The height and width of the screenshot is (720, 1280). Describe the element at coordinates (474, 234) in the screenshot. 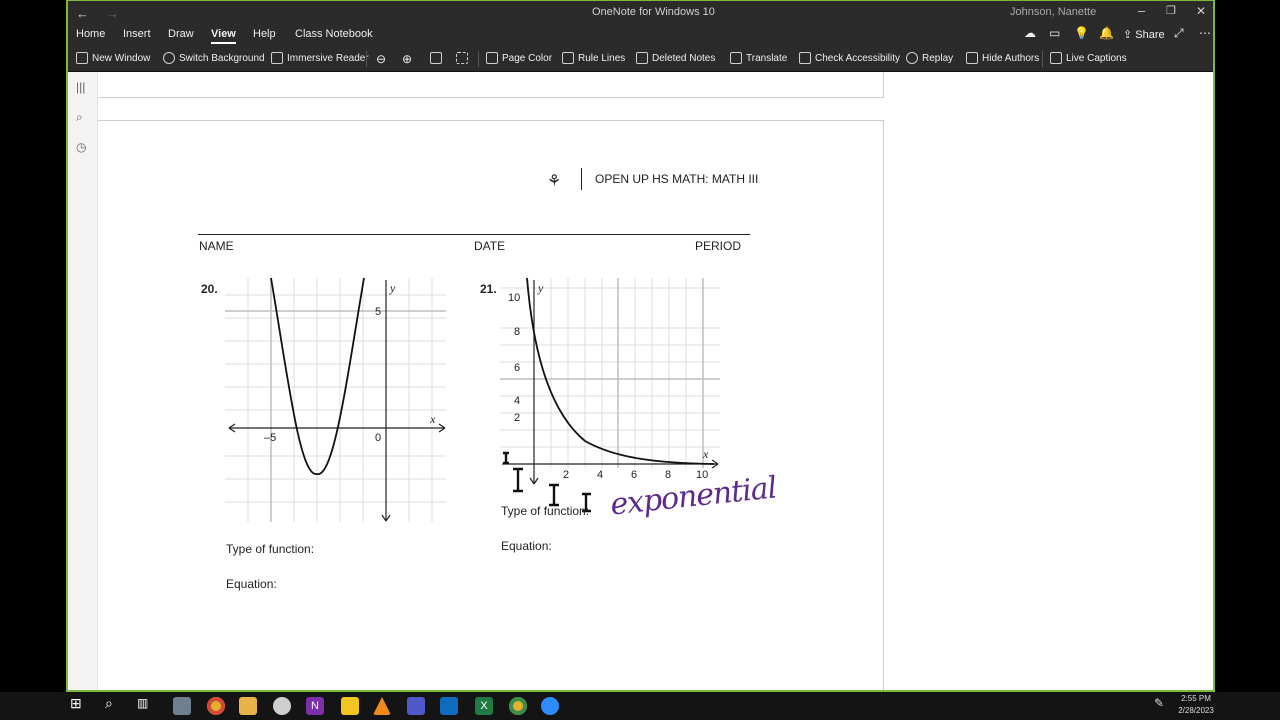

I see `name-line` at that location.